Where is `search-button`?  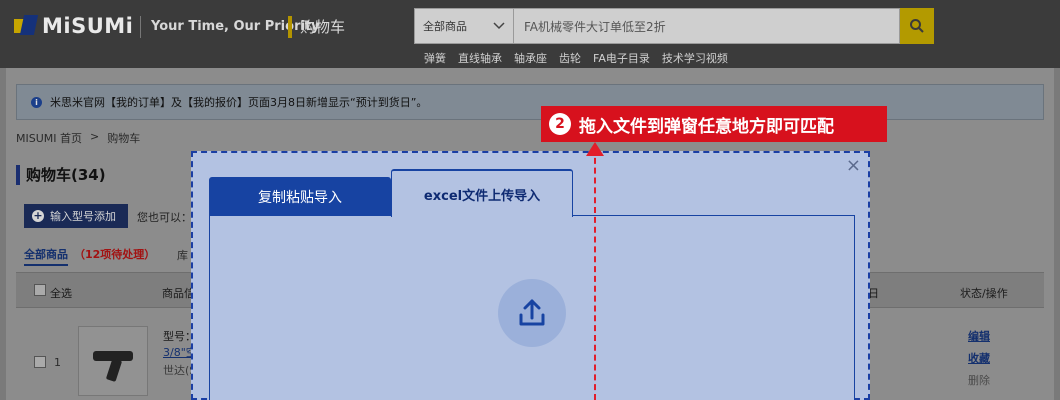
search-button is located at coordinates (917, 26).